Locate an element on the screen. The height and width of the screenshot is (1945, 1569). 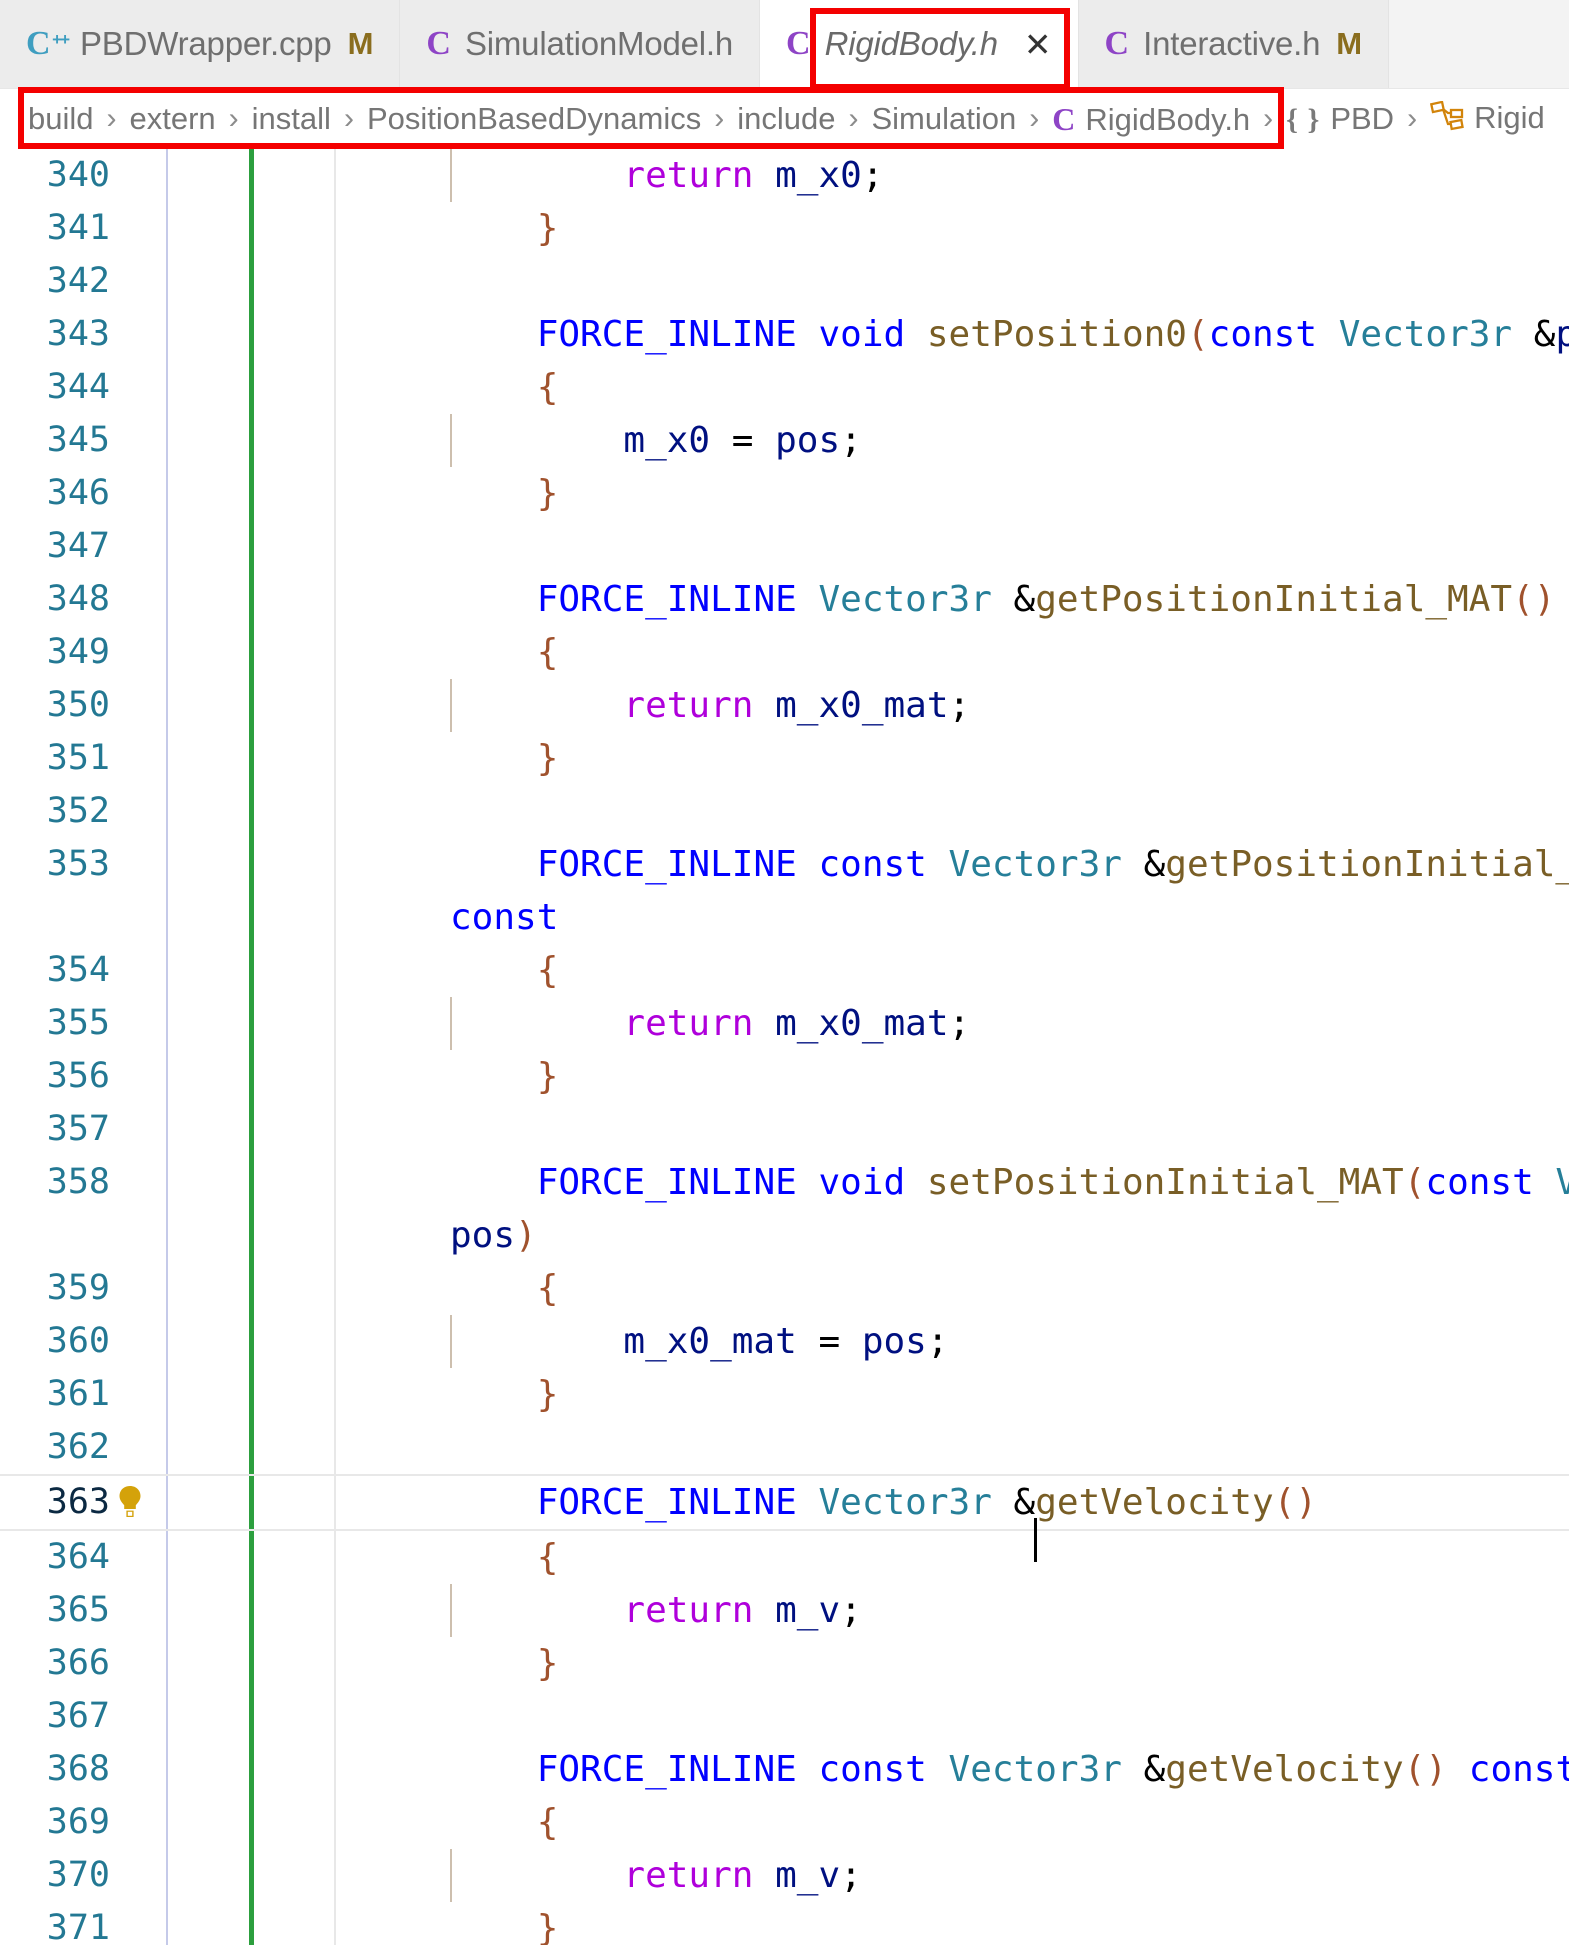
breadcrumb-item-positionbaseddynamics: PositionBasedDynamics is located at coordinates (534, 119).